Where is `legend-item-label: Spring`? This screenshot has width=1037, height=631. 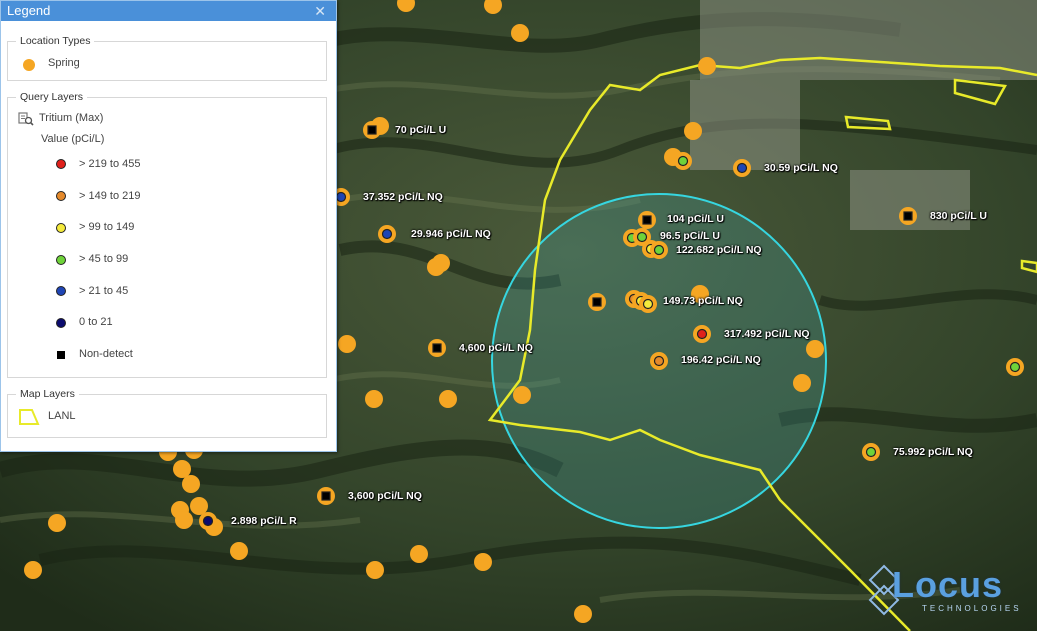
legend-item-label: Spring is located at coordinates (64, 63).